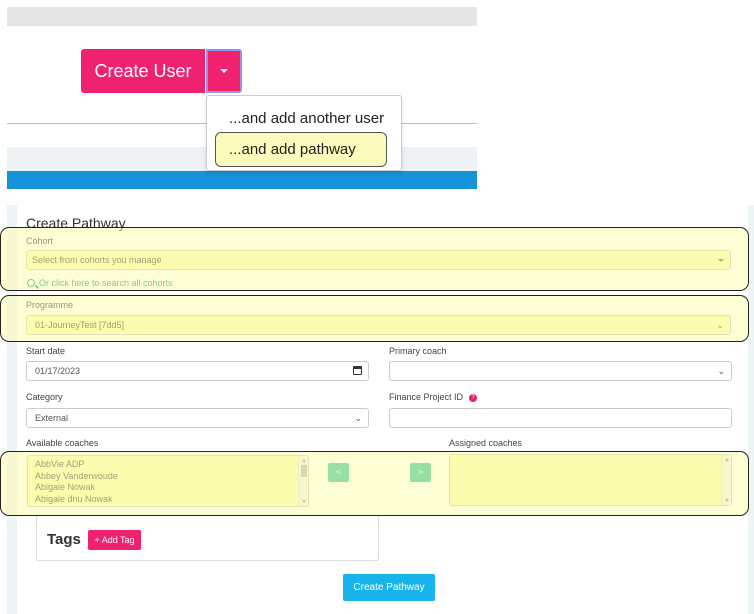 The image size is (754, 614). I want to click on finance-project-id-input, so click(560, 418).